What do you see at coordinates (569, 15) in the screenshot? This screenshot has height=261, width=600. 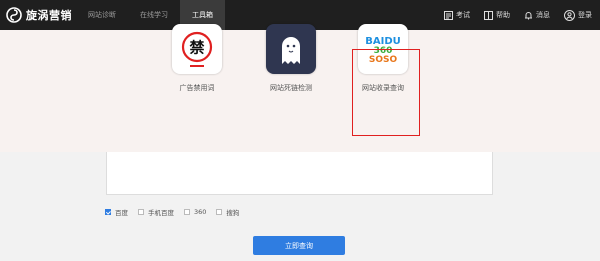 I see `user-avatar-icon` at bounding box center [569, 15].